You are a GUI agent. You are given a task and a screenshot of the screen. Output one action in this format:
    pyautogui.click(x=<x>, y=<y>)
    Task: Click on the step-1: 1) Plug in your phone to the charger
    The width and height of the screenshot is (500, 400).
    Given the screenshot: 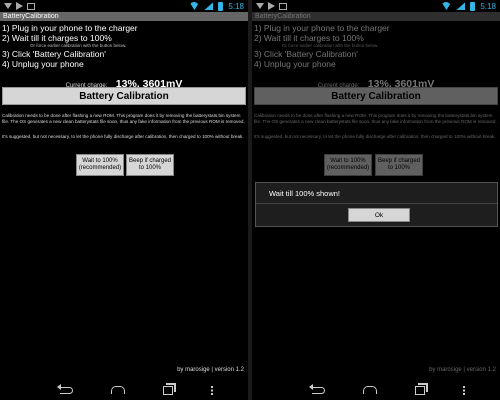 What is the action you would take?
    pyautogui.click(x=70, y=28)
    